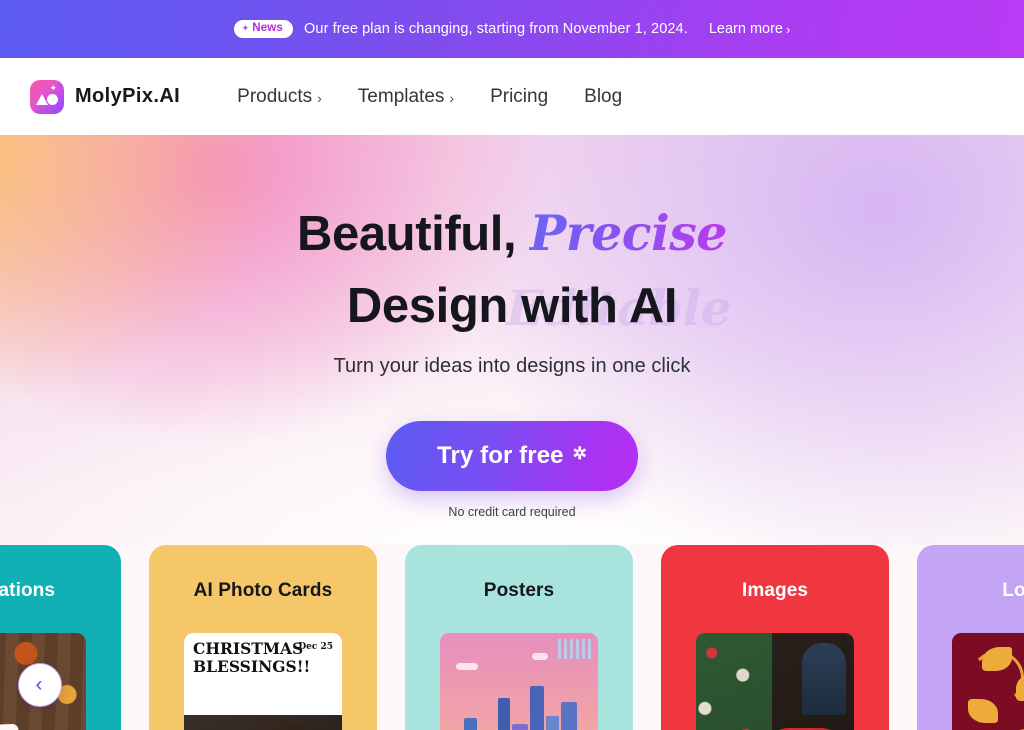 This screenshot has height=730, width=1024. I want to click on christmas-photo-card-thumbnail: CHRISTMAS BLESSINGS!! Dec 25 HAPPY, so click(263, 681).